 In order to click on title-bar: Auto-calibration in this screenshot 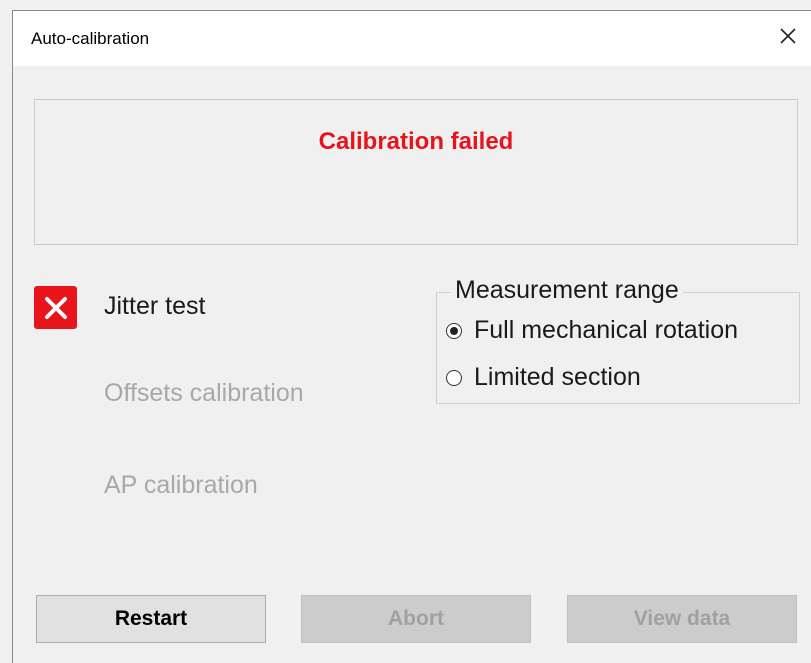, I will do `click(412, 38)`.